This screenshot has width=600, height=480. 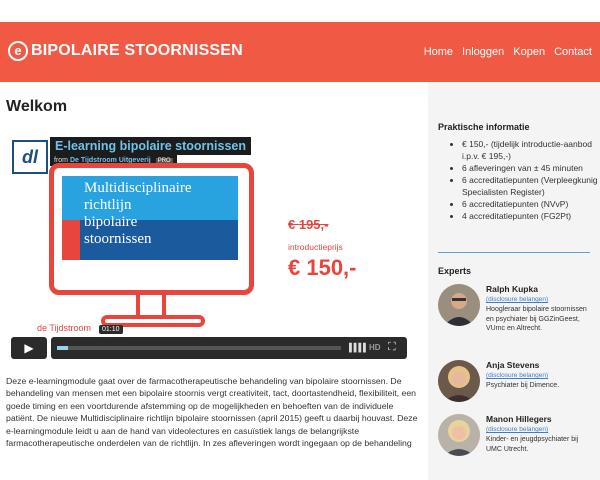 I want to click on promo-label: introductieprijs, so click(x=315, y=247).